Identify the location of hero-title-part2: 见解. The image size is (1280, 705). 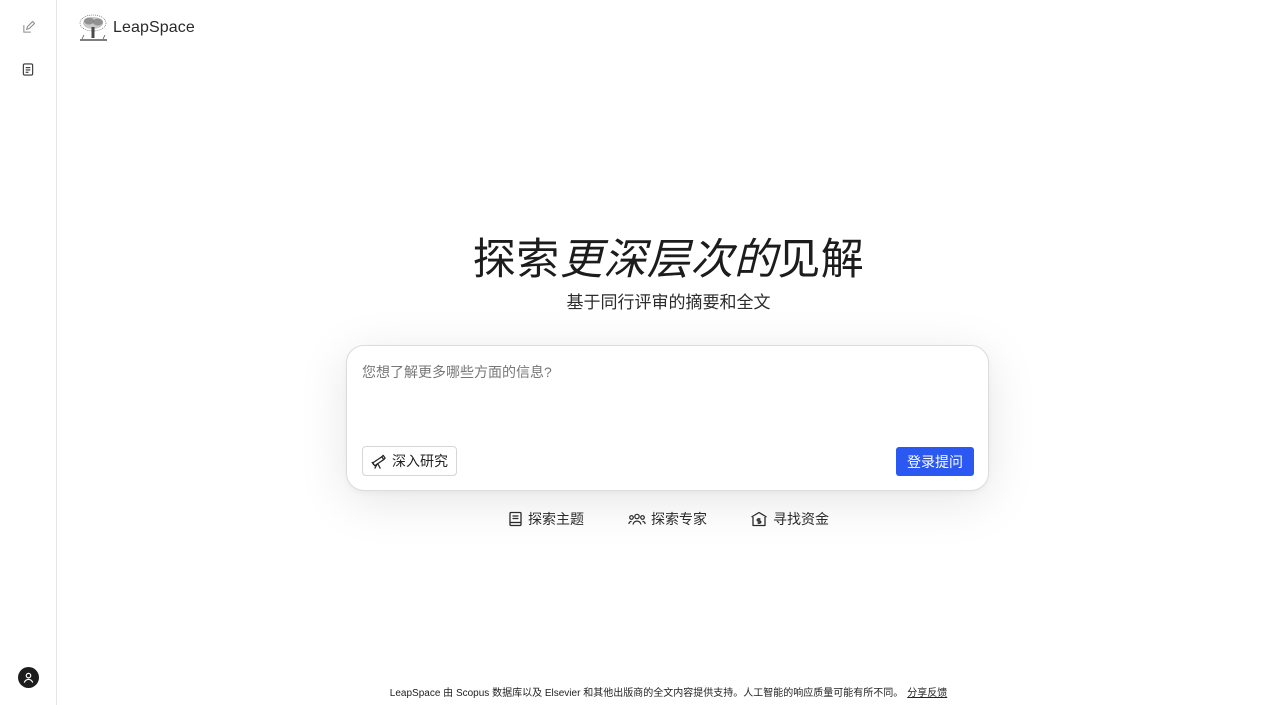
(821, 260).